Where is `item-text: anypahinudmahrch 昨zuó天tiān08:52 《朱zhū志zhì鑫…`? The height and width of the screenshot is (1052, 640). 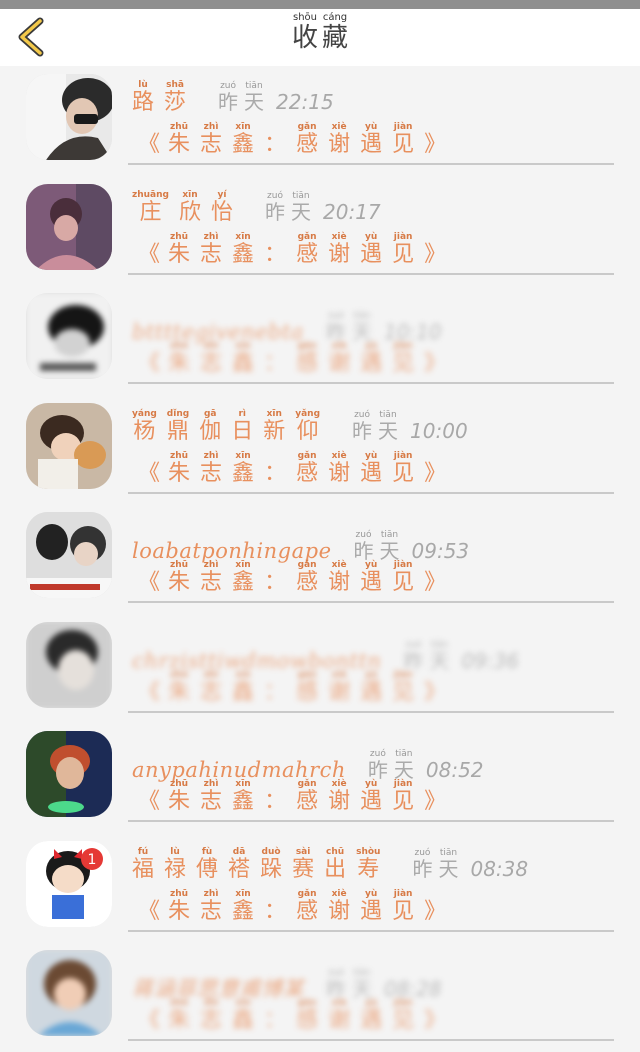
item-text: anypahinudmahrch 昨zuó天tiān08:52 《朱zhū志zhì鑫… is located at coordinates (373, 773).